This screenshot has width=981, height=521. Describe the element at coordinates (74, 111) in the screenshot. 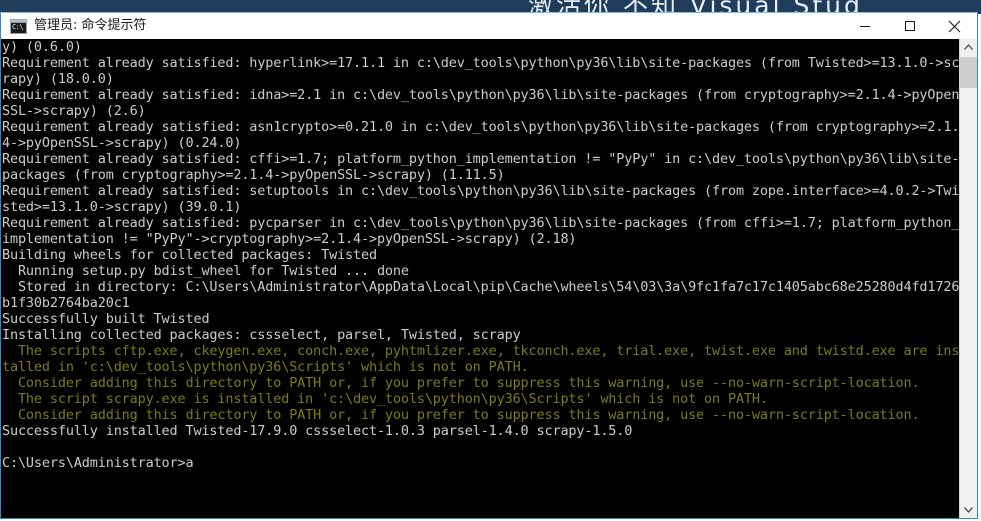

I see `console-line: SSL->scrapy) (2.6)` at that location.